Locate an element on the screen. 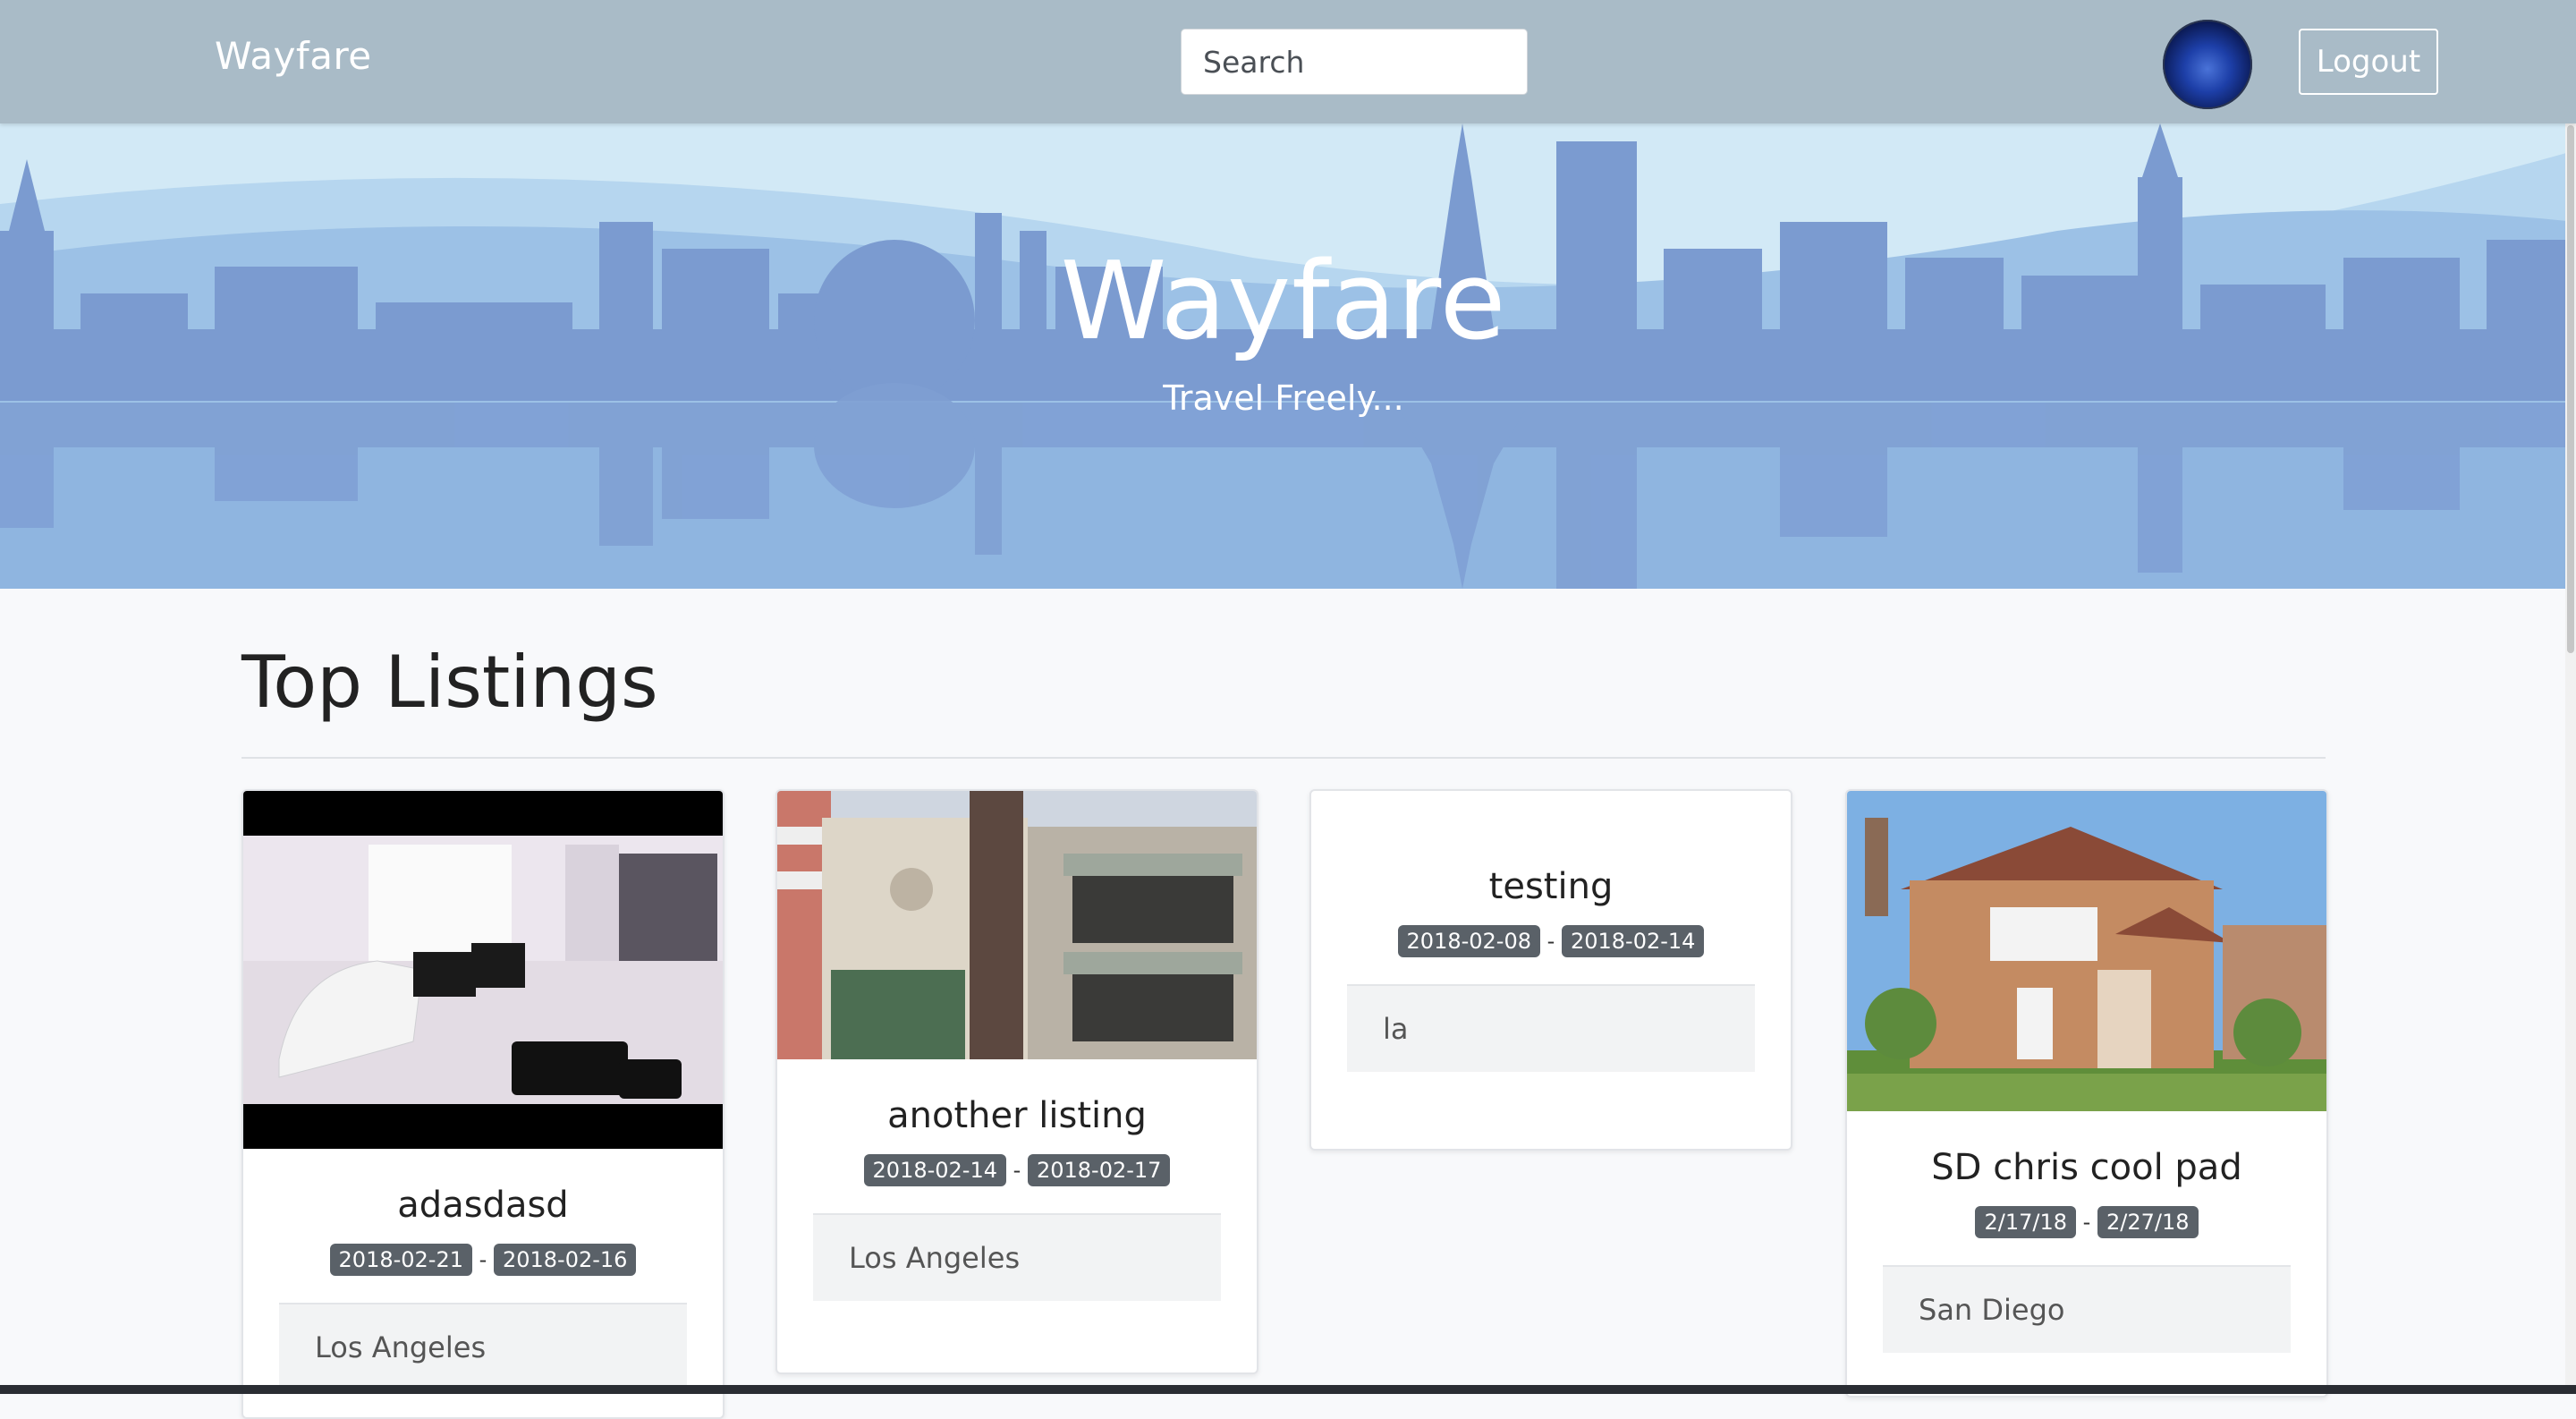 This screenshot has height=1419, width=2576. end-date-badge: 2018-02-16 is located at coordinates (565, 1260).